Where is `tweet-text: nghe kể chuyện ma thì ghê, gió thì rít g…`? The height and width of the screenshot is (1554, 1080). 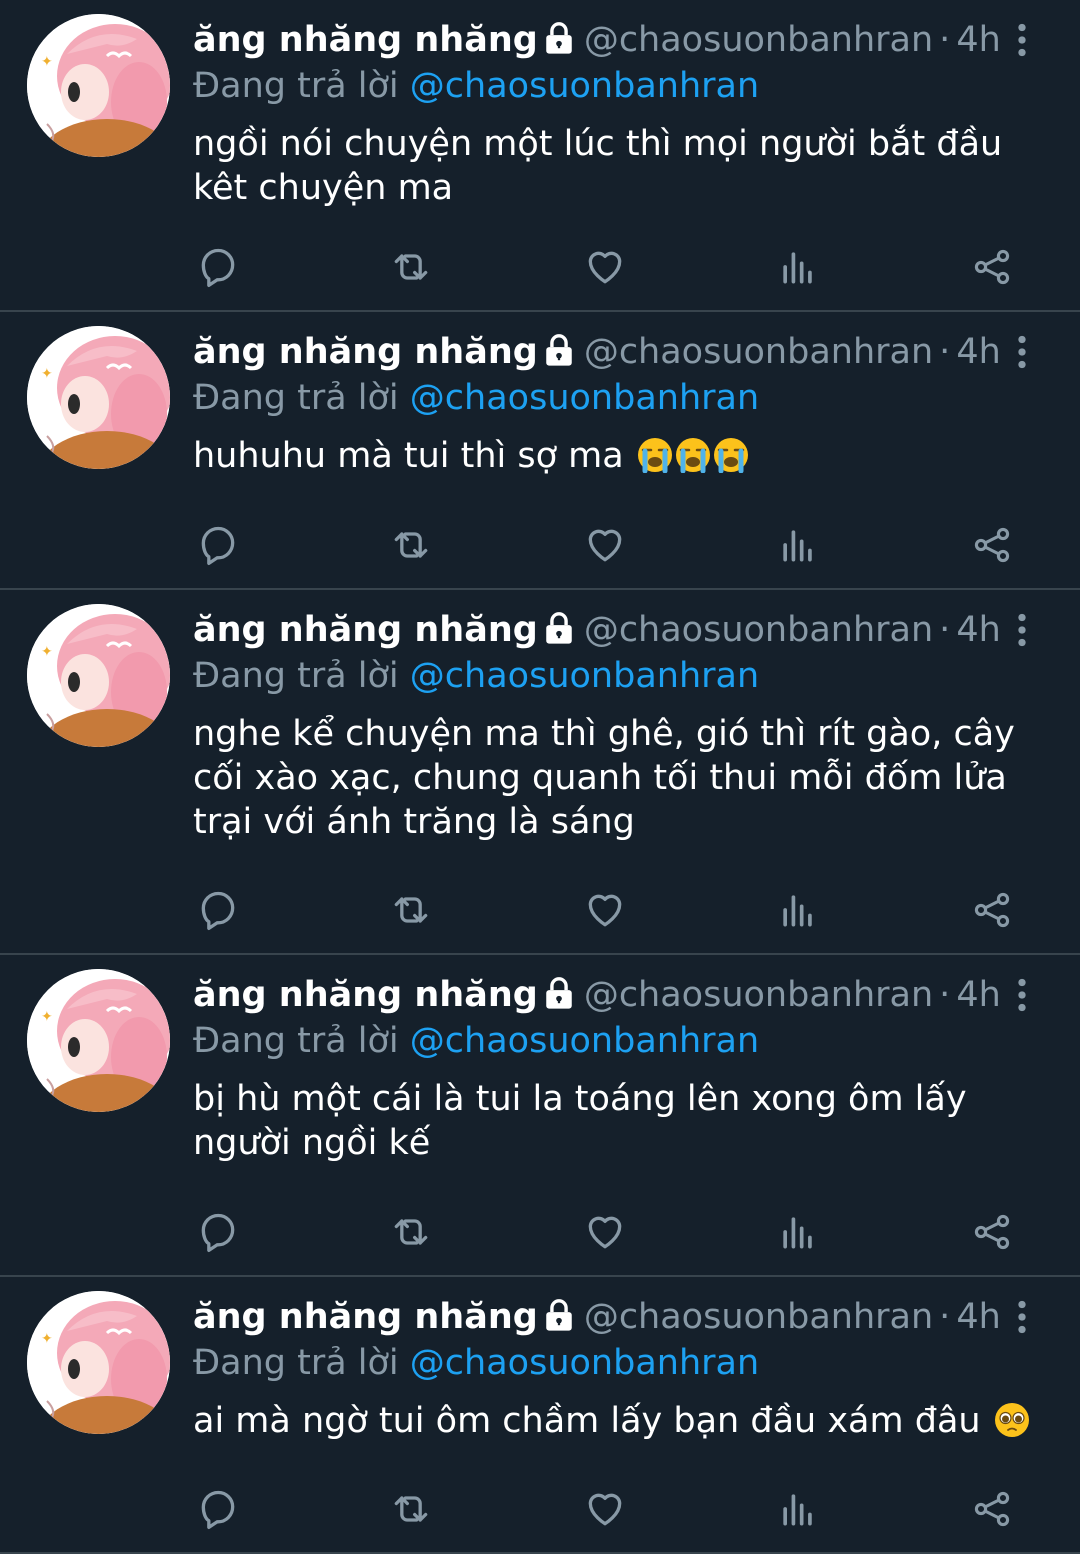 tweet-text: nghe kể chuyện ma thì ghê, gió thì rít g… is located at coordinates (618, 778).